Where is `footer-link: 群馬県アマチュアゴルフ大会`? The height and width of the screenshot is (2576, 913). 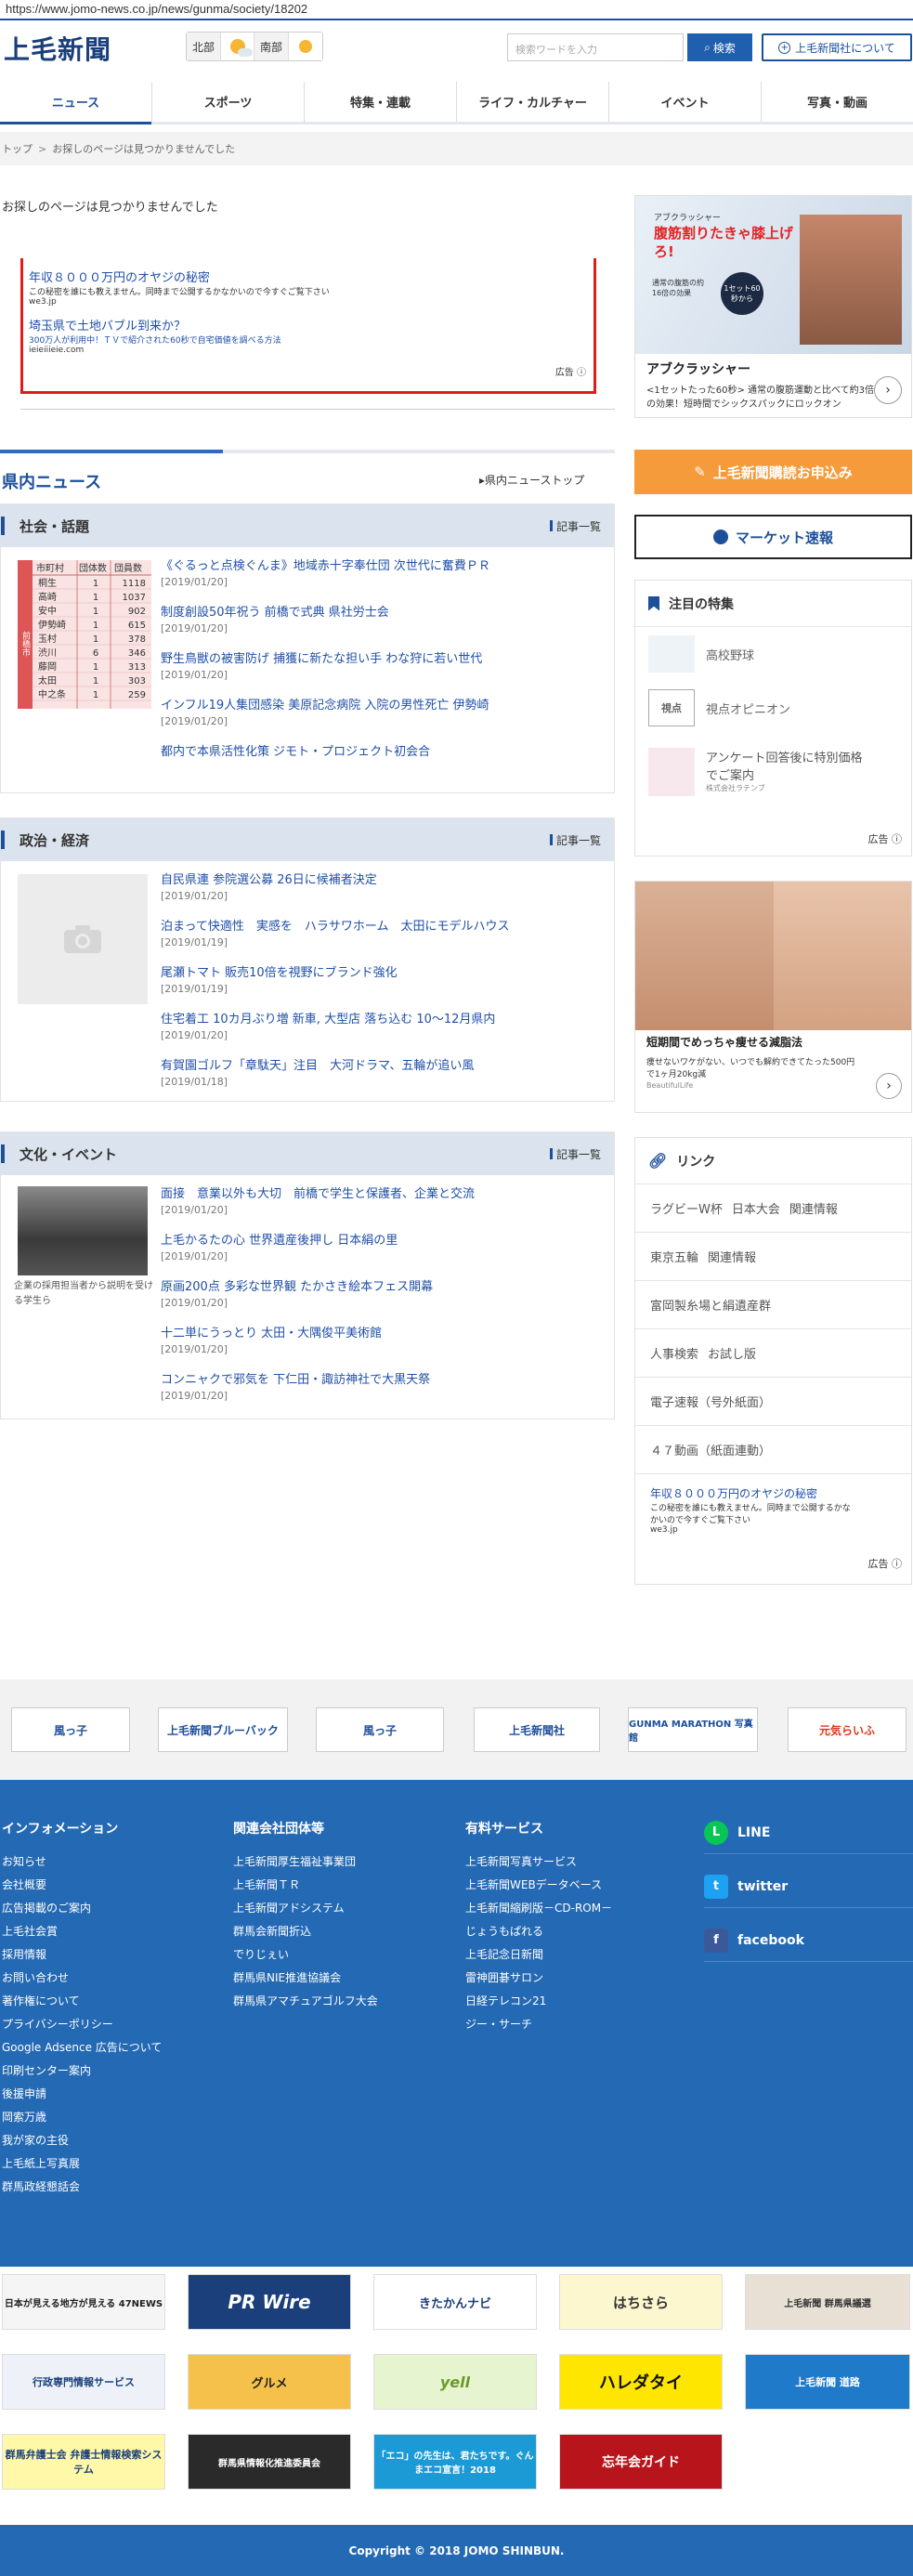
footer-link: 群馬県アマチュアゴルフ大会 is located at coordinates (305, 2002).